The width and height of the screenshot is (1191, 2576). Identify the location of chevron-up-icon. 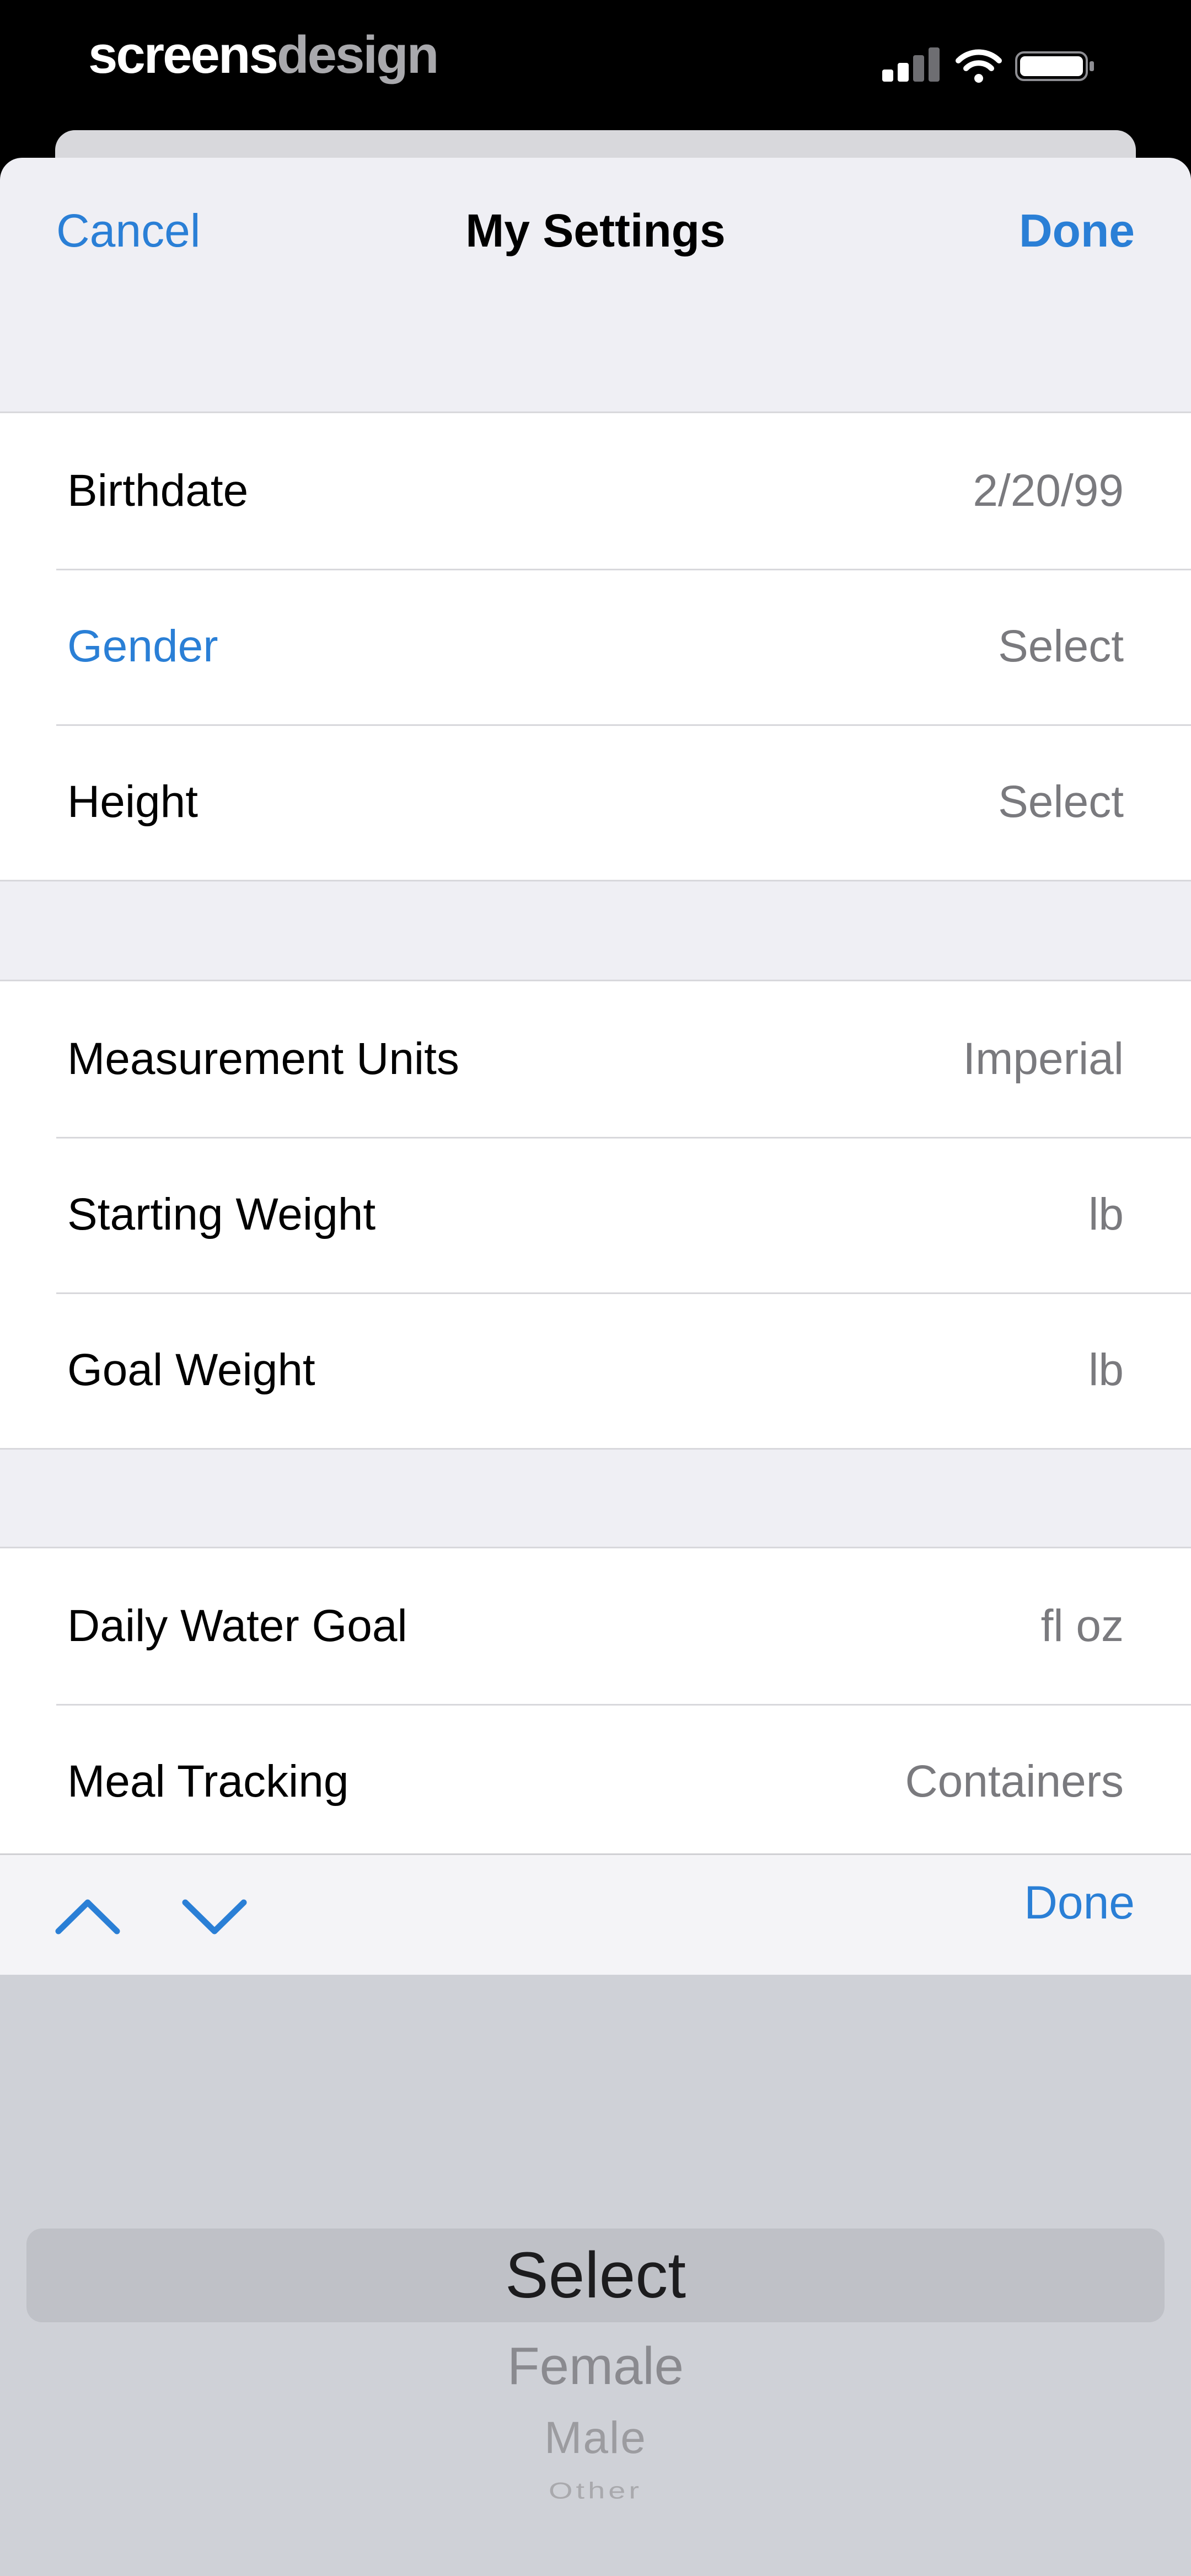
(88, 1915).